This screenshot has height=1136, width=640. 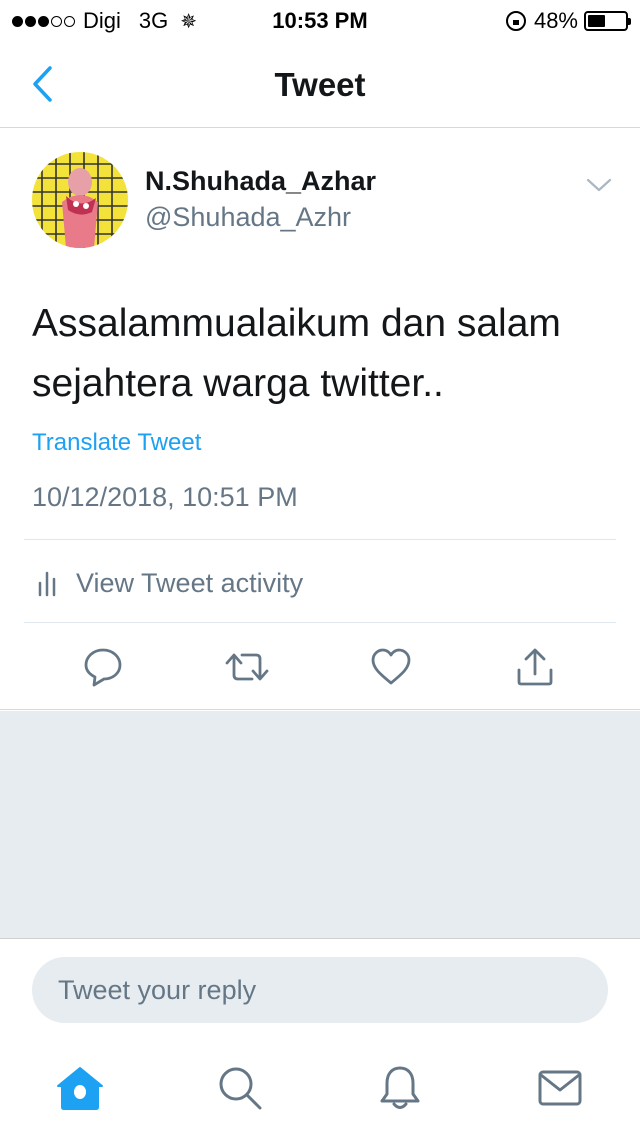 What do you see at coordinates (248, 217) in the screenshot?
I see `username: @Shuhada_Azhr` at bounding box center [248, 217].